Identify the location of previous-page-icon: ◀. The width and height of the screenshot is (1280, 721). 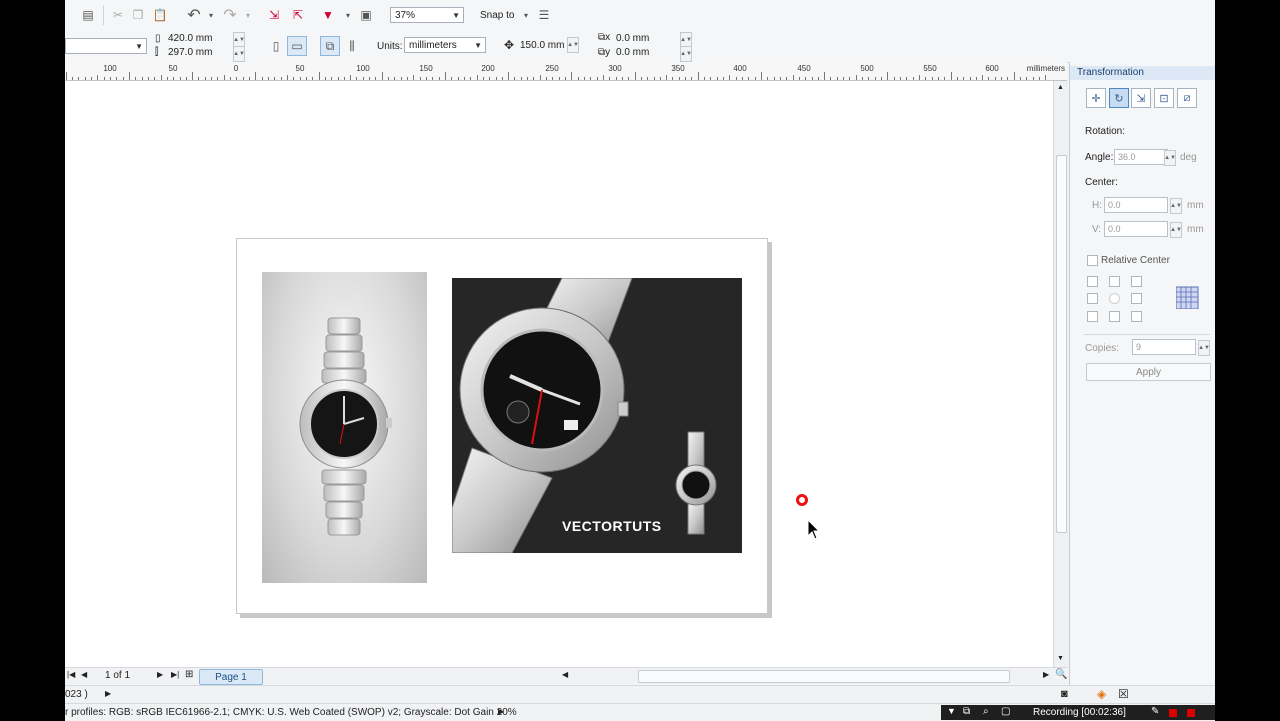
(84, 674).